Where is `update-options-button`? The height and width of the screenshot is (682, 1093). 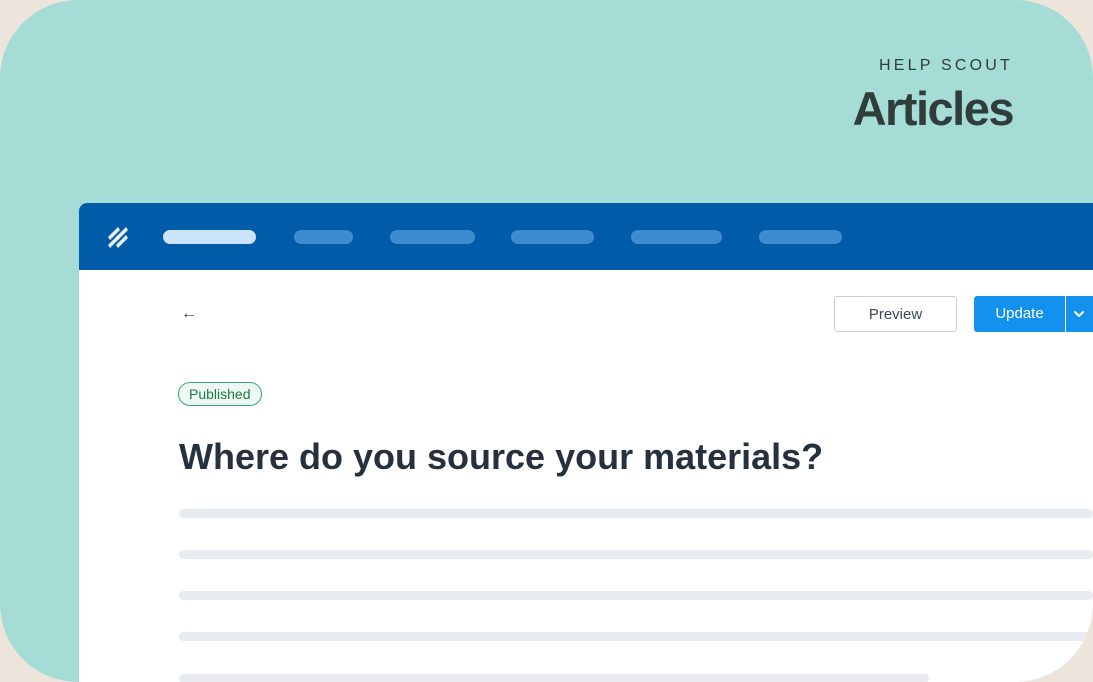 update-options-button is located at coordinates (1079, 314).